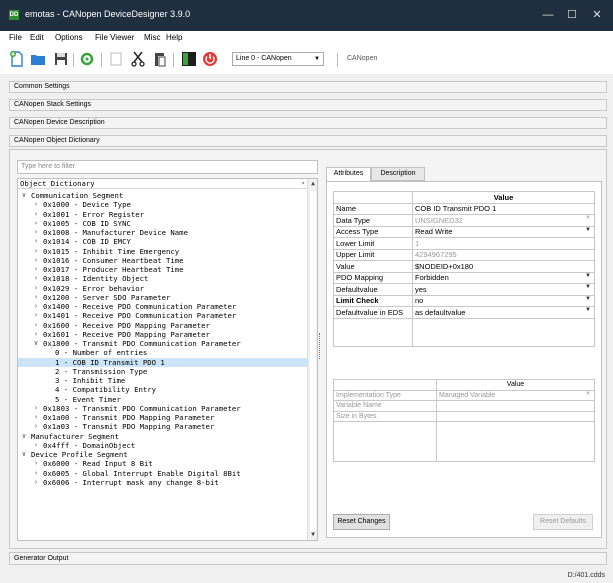  I want to click on tree-row: 5 - Event Timer, so click(163, 399).